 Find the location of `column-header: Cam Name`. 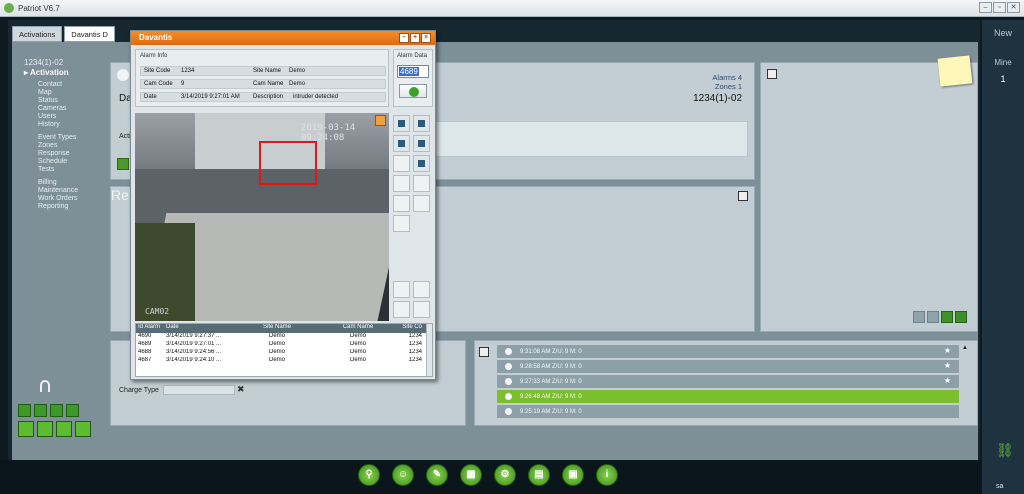

column-header: Cam Name is located at coordinates (357, 328).